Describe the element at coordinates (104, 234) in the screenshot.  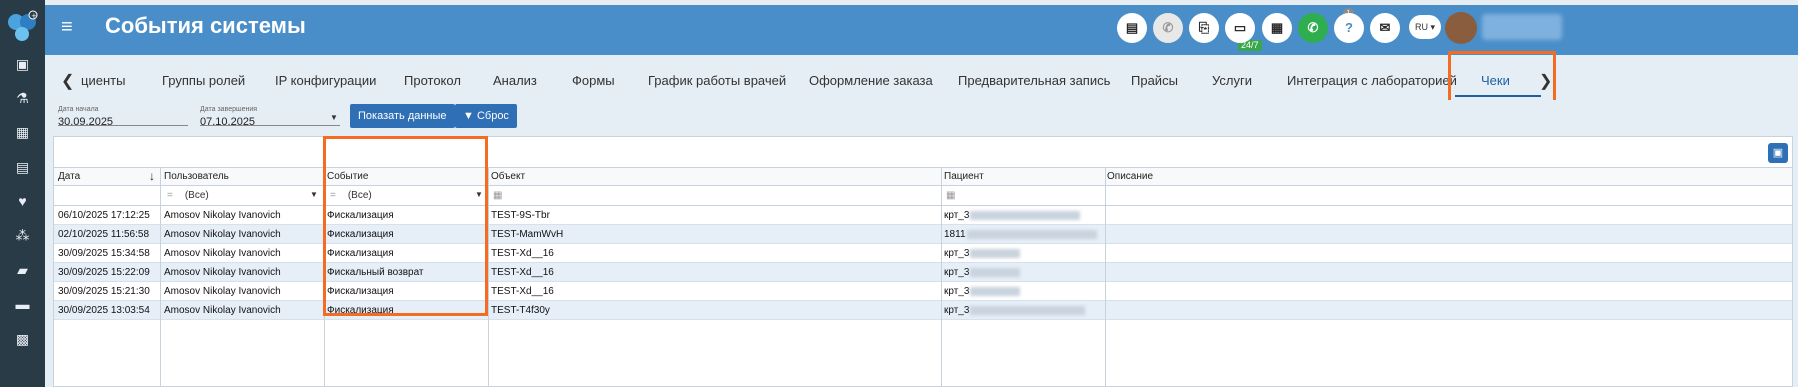
I see `cell-date: 02/10/2025 11:56:58` at that location.